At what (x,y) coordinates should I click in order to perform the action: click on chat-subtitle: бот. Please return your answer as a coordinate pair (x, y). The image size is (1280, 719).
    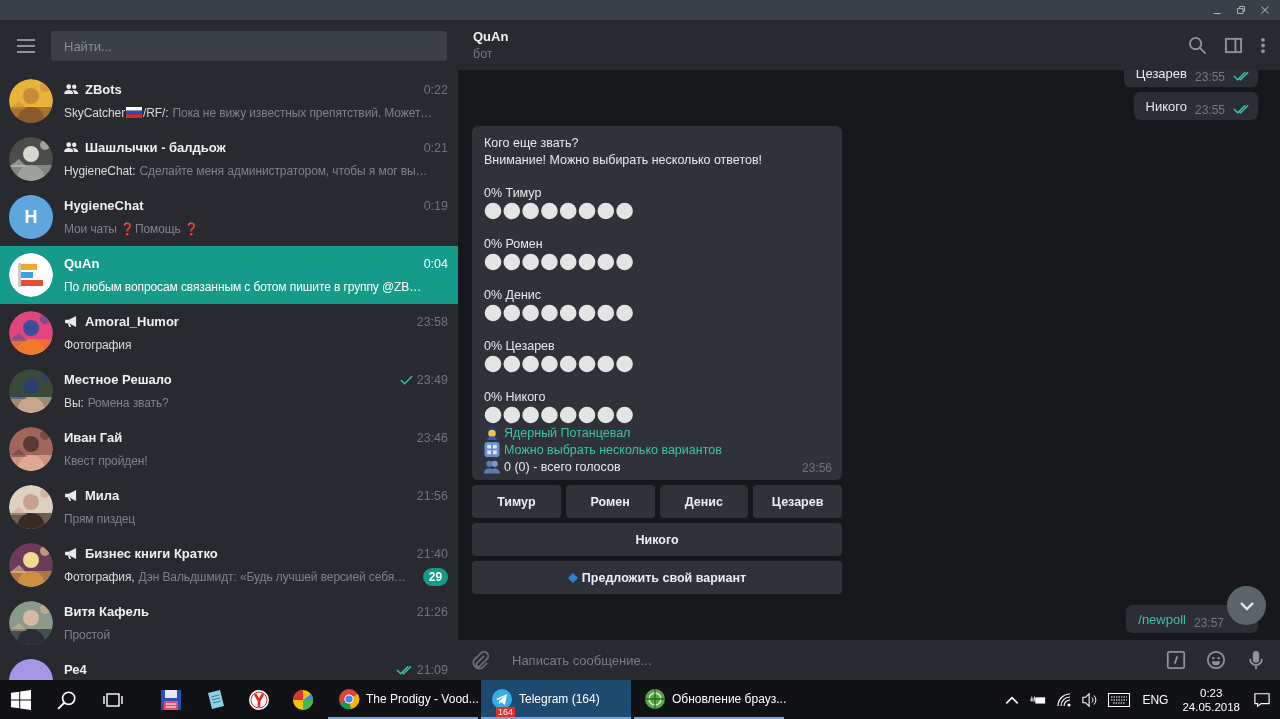
    Looking at the image, I should click on (483, 54).